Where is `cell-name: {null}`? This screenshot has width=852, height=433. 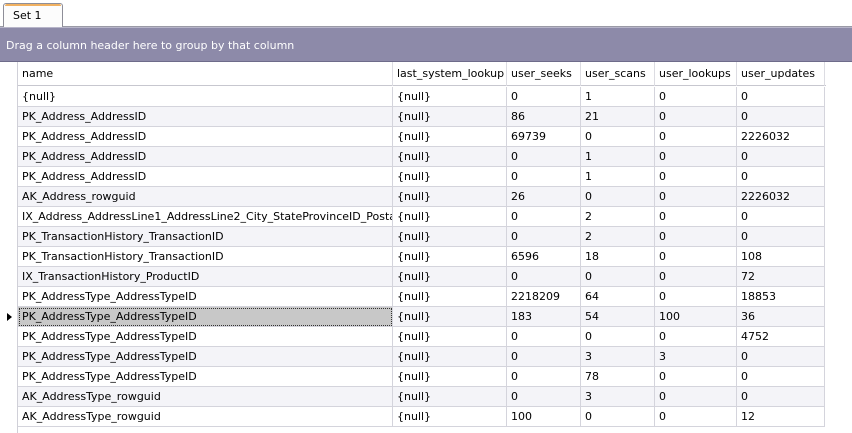
cell-name: {null} is located at coordinates (205, 97).